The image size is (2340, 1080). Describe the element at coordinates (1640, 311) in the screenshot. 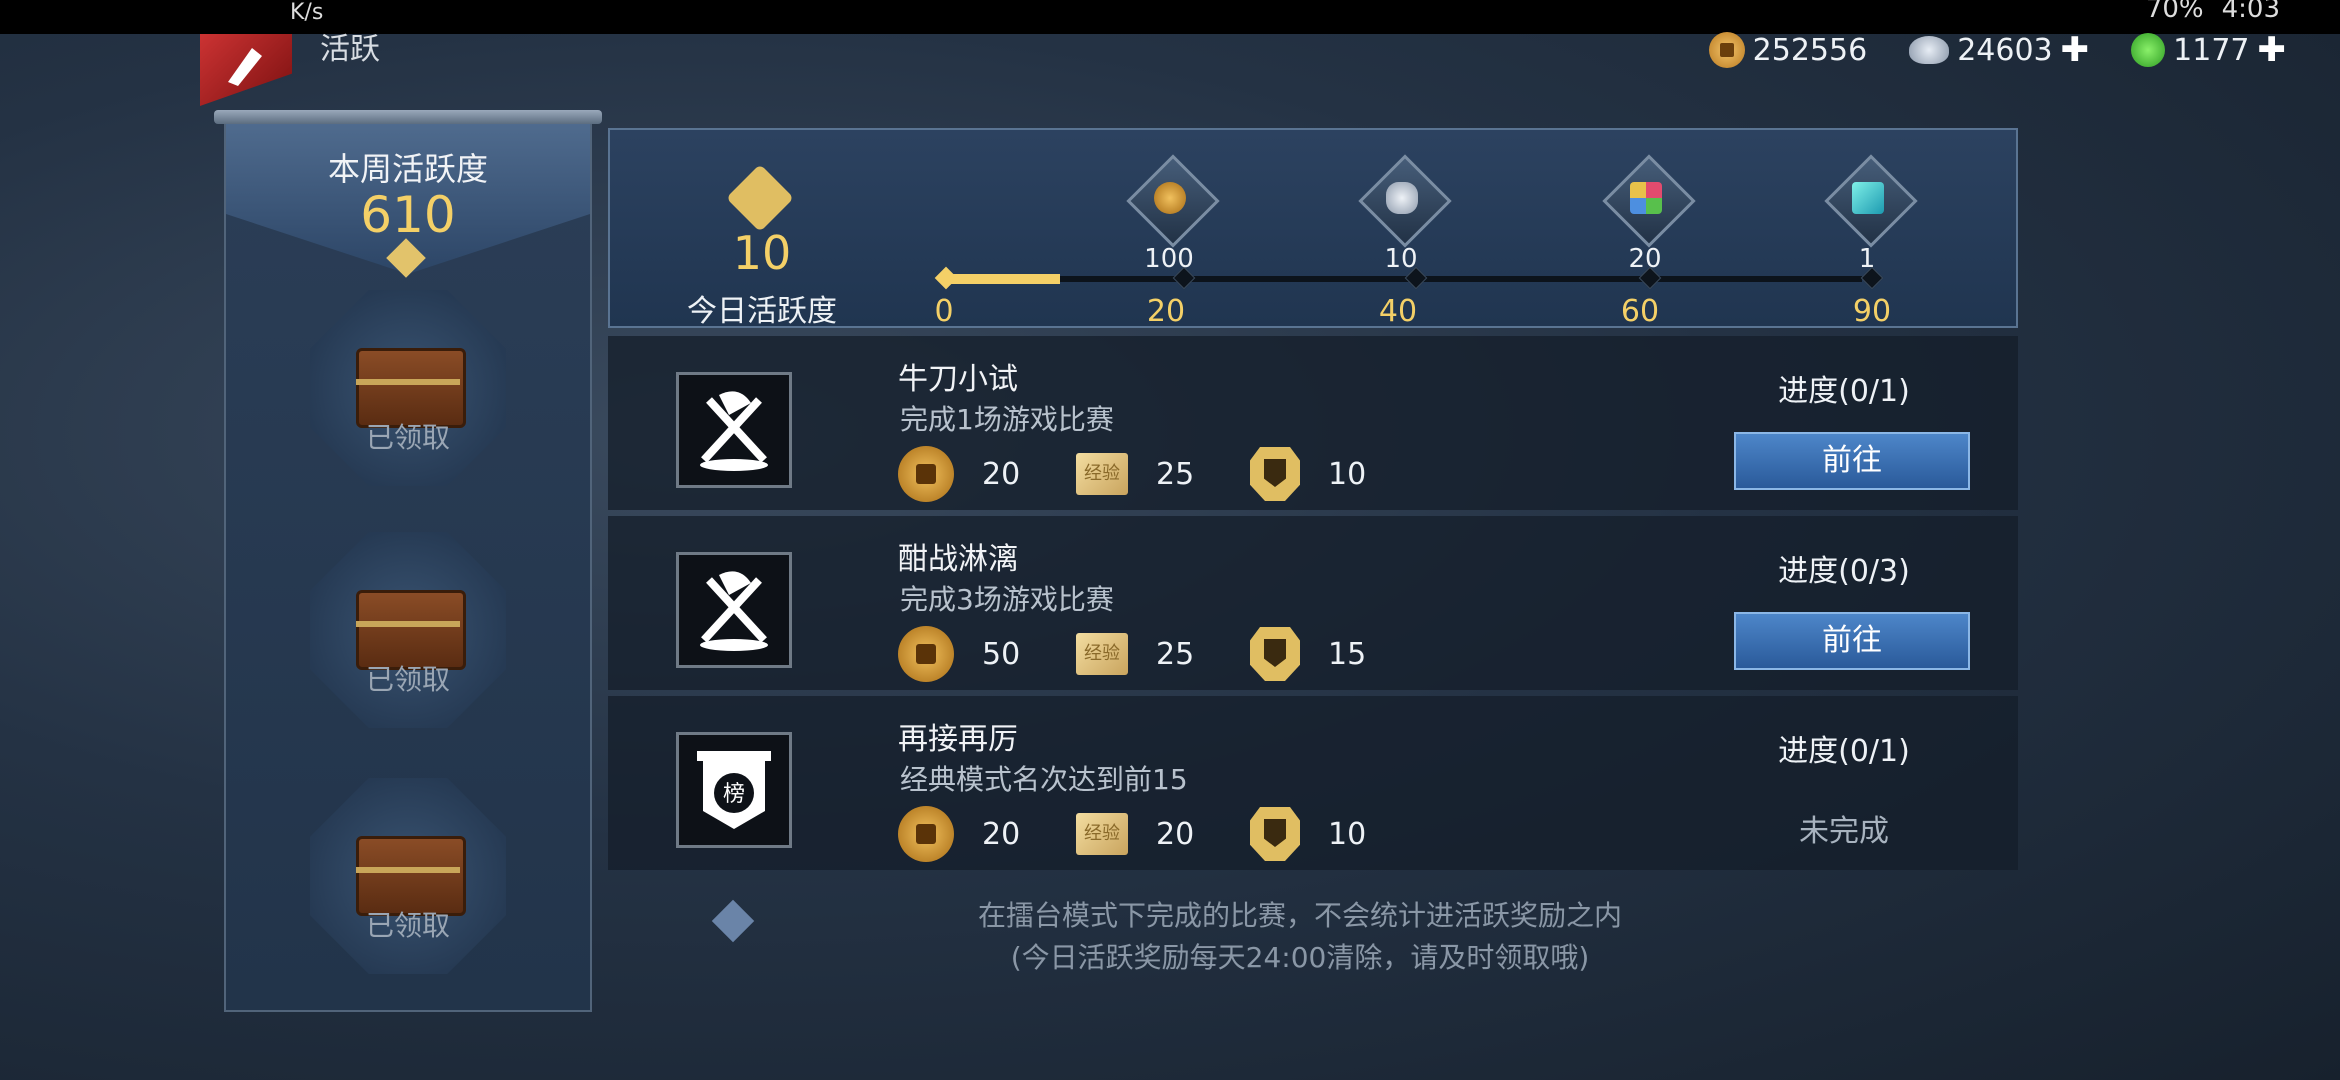

I see `milestone-label: 60` at that location.